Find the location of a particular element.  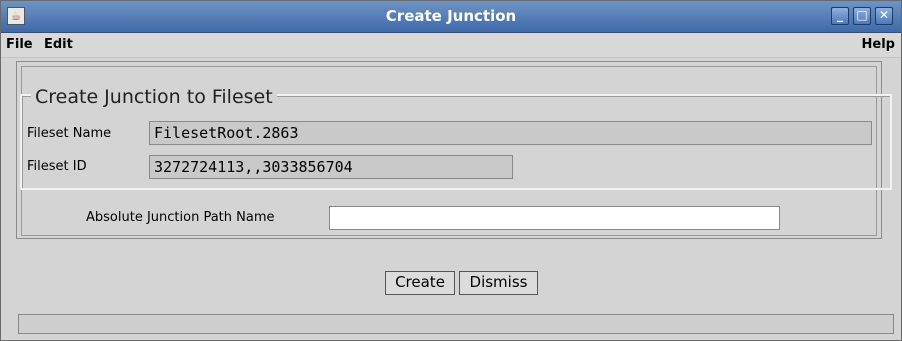

fileset-id-field: 3272724113,,3033856704 is located at coordinates (331, 167).